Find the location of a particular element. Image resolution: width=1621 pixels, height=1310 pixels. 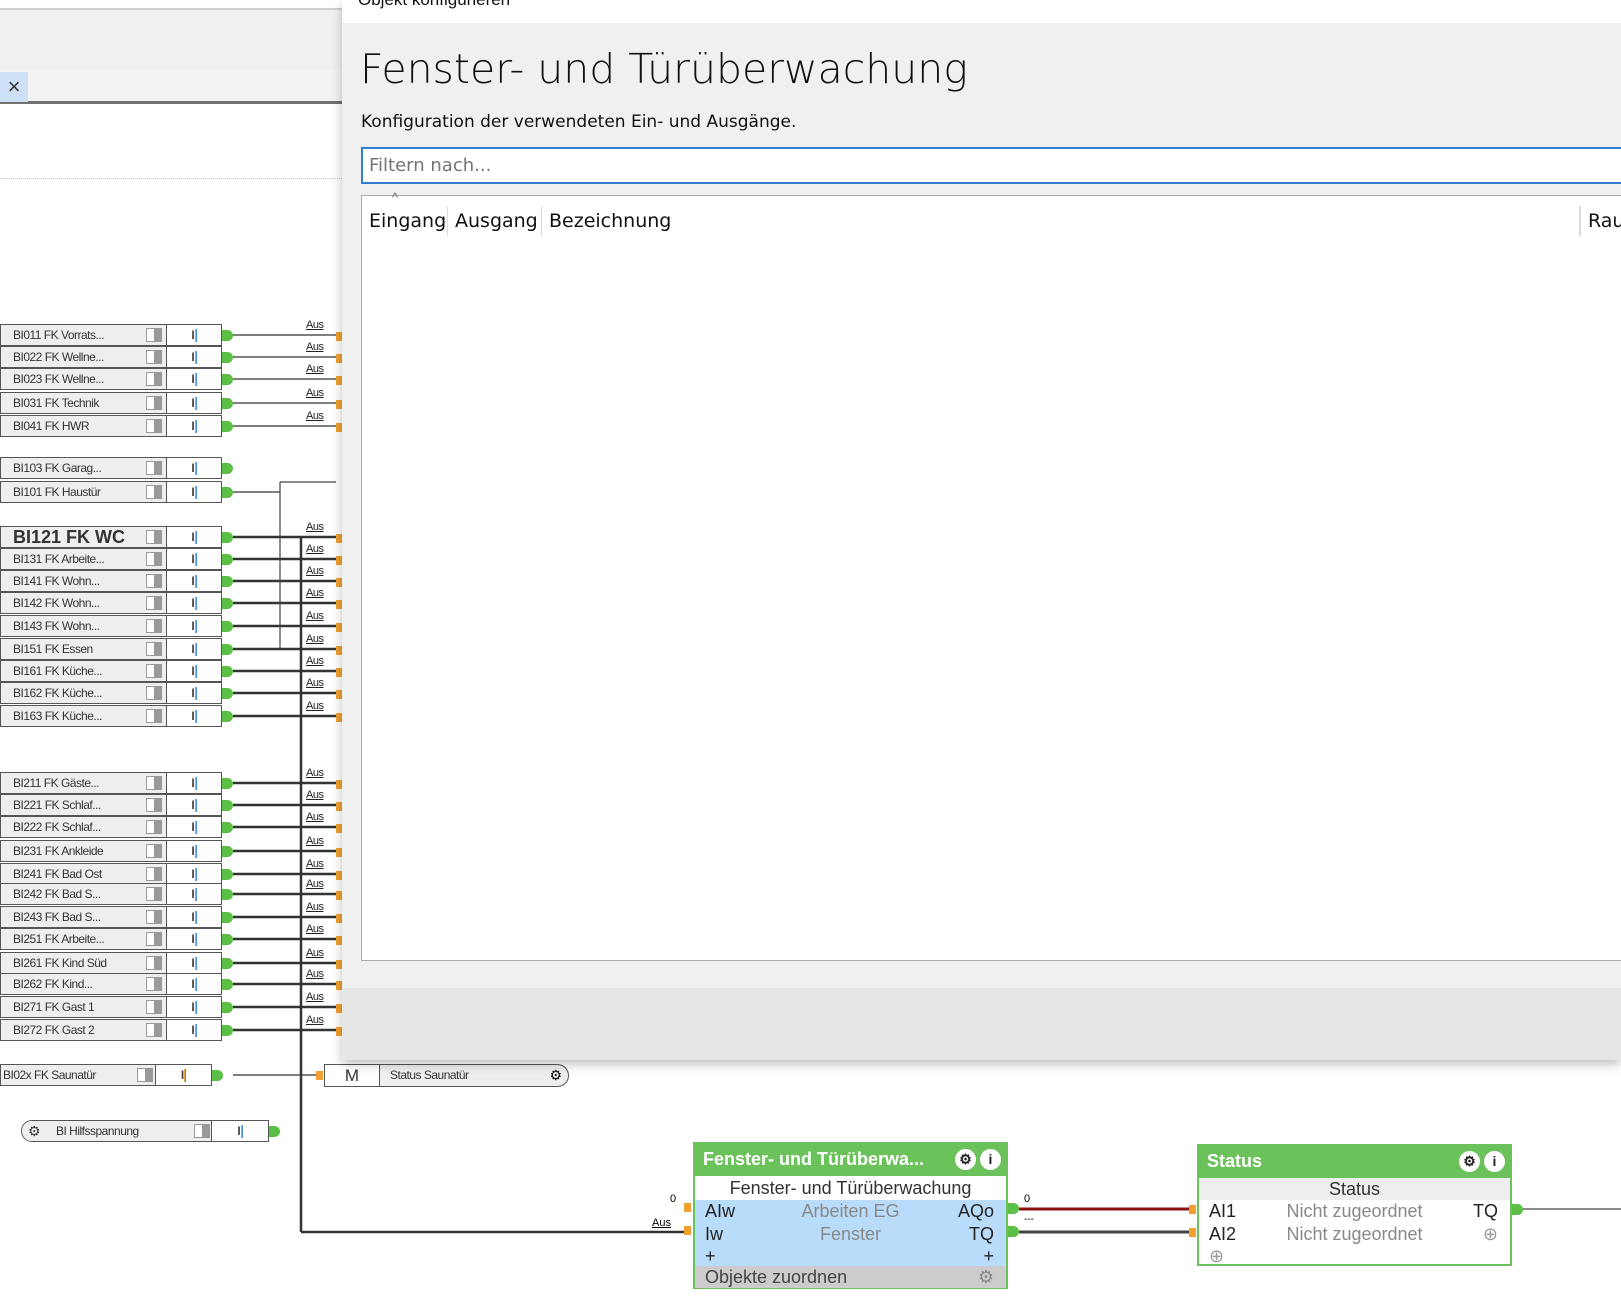

input-row-sauna: BI02x FK Saunatür I is located at coordinates (106, 1075).